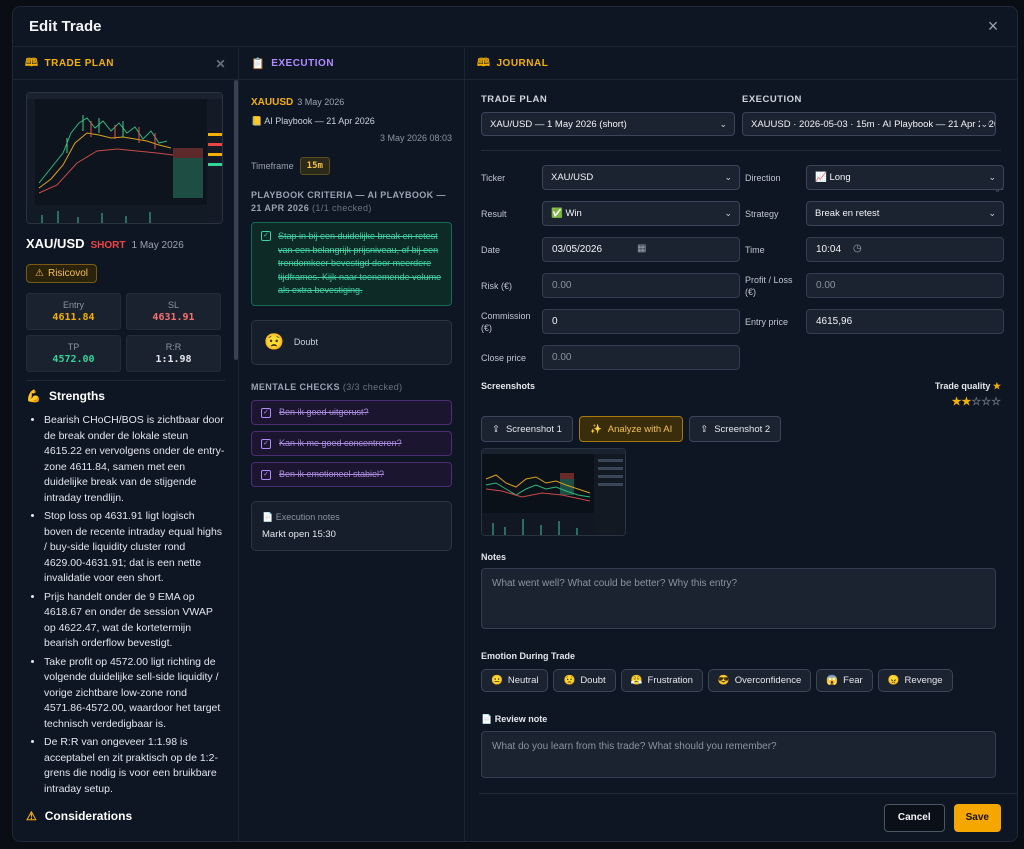 This screenshot has height=849, width=1024. Describe the element at coordinates (557, 213) in the screenshot. I see `check-mark-icon: ✅` at that location.